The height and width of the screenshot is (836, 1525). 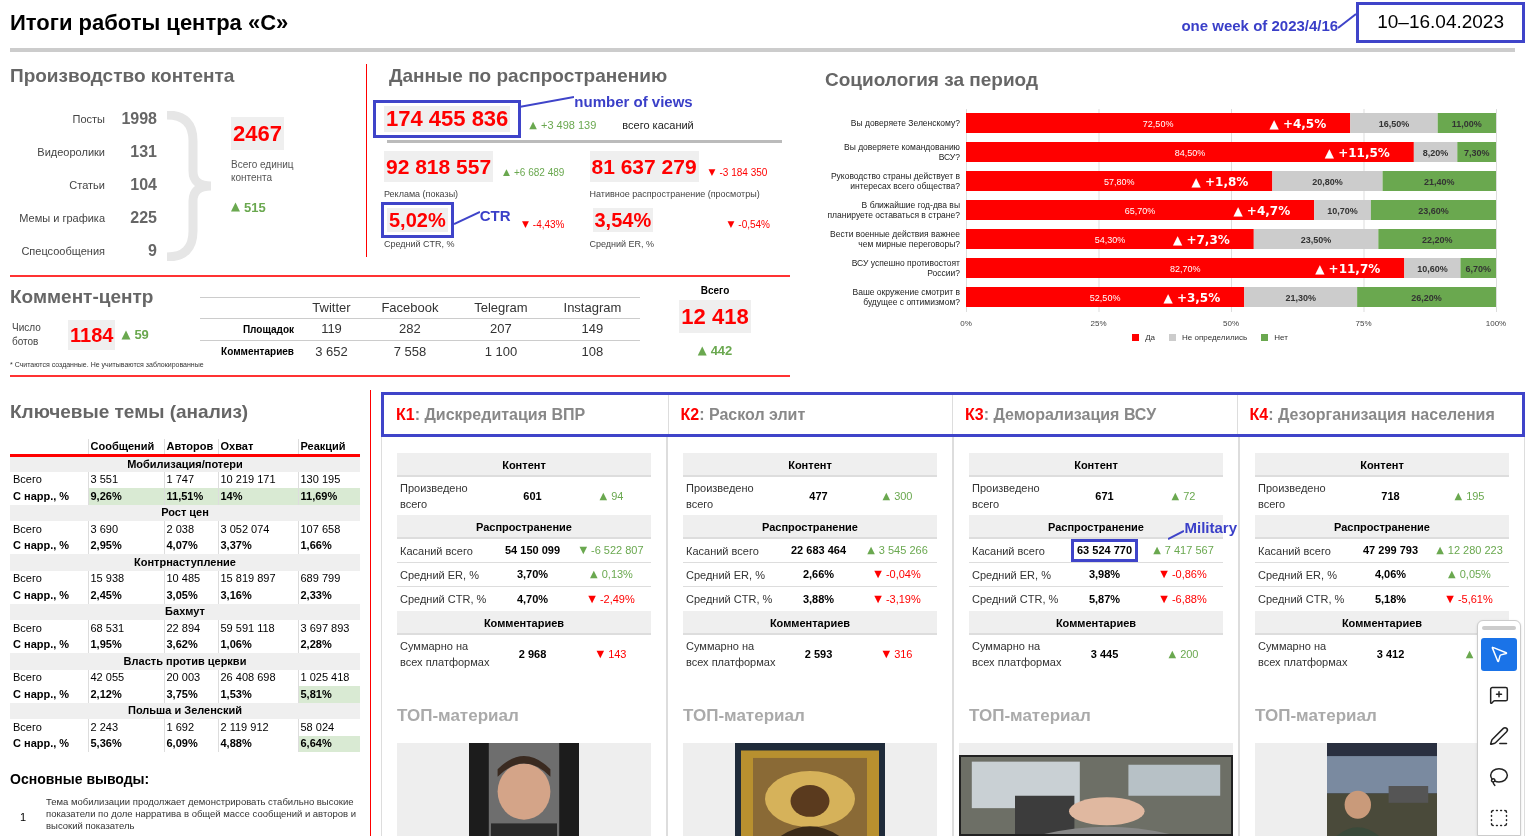 I want to click on data-label: 54,30%, so click(x=1110, y=239).